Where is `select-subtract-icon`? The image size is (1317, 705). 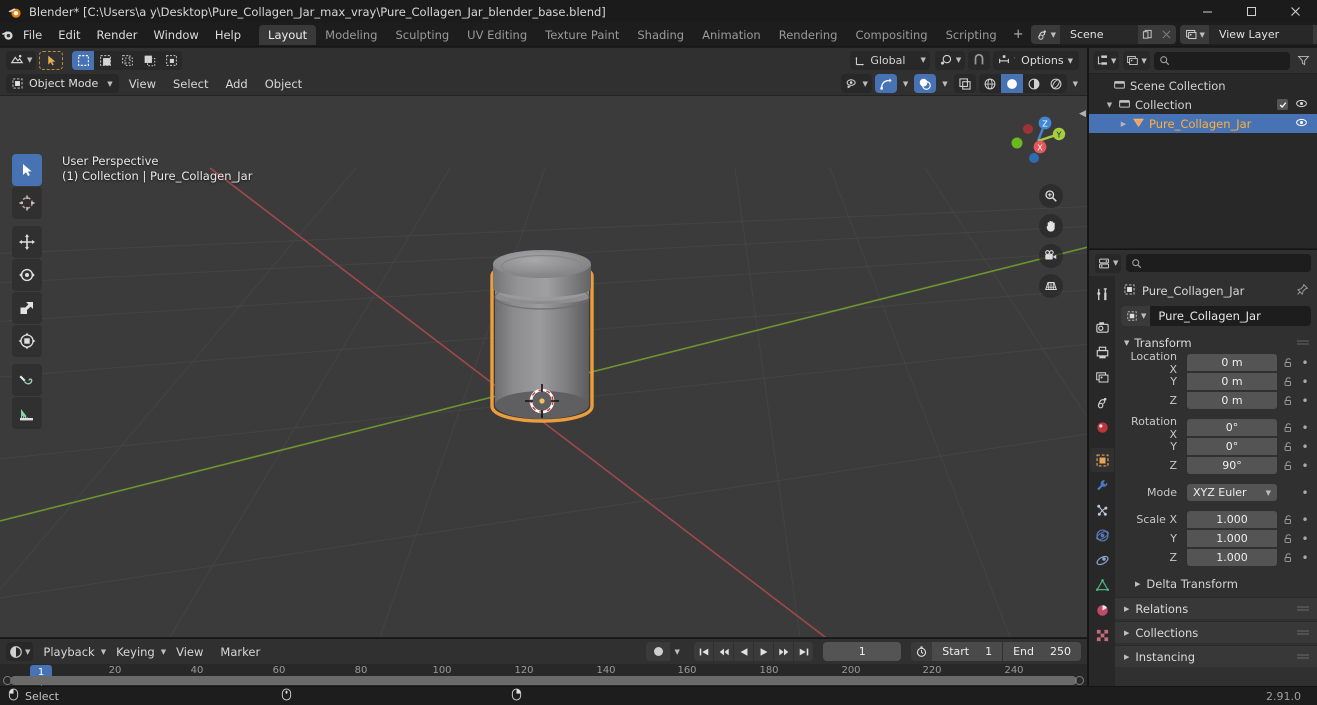
select-subtract-icon is located at coordinates (127, 60).